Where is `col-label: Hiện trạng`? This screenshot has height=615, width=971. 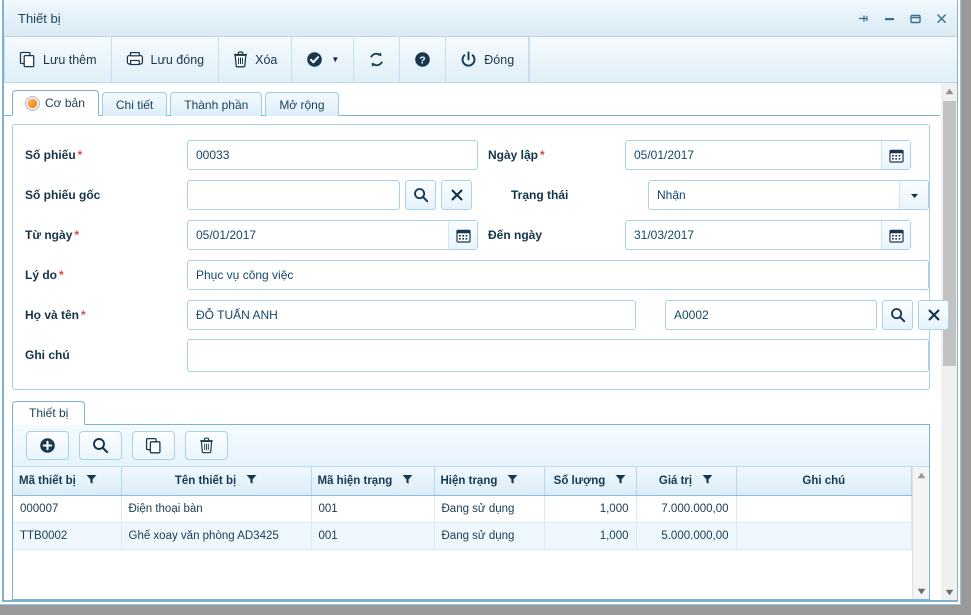 col-label: Hiện trạng is located at coordinates (469, 480).